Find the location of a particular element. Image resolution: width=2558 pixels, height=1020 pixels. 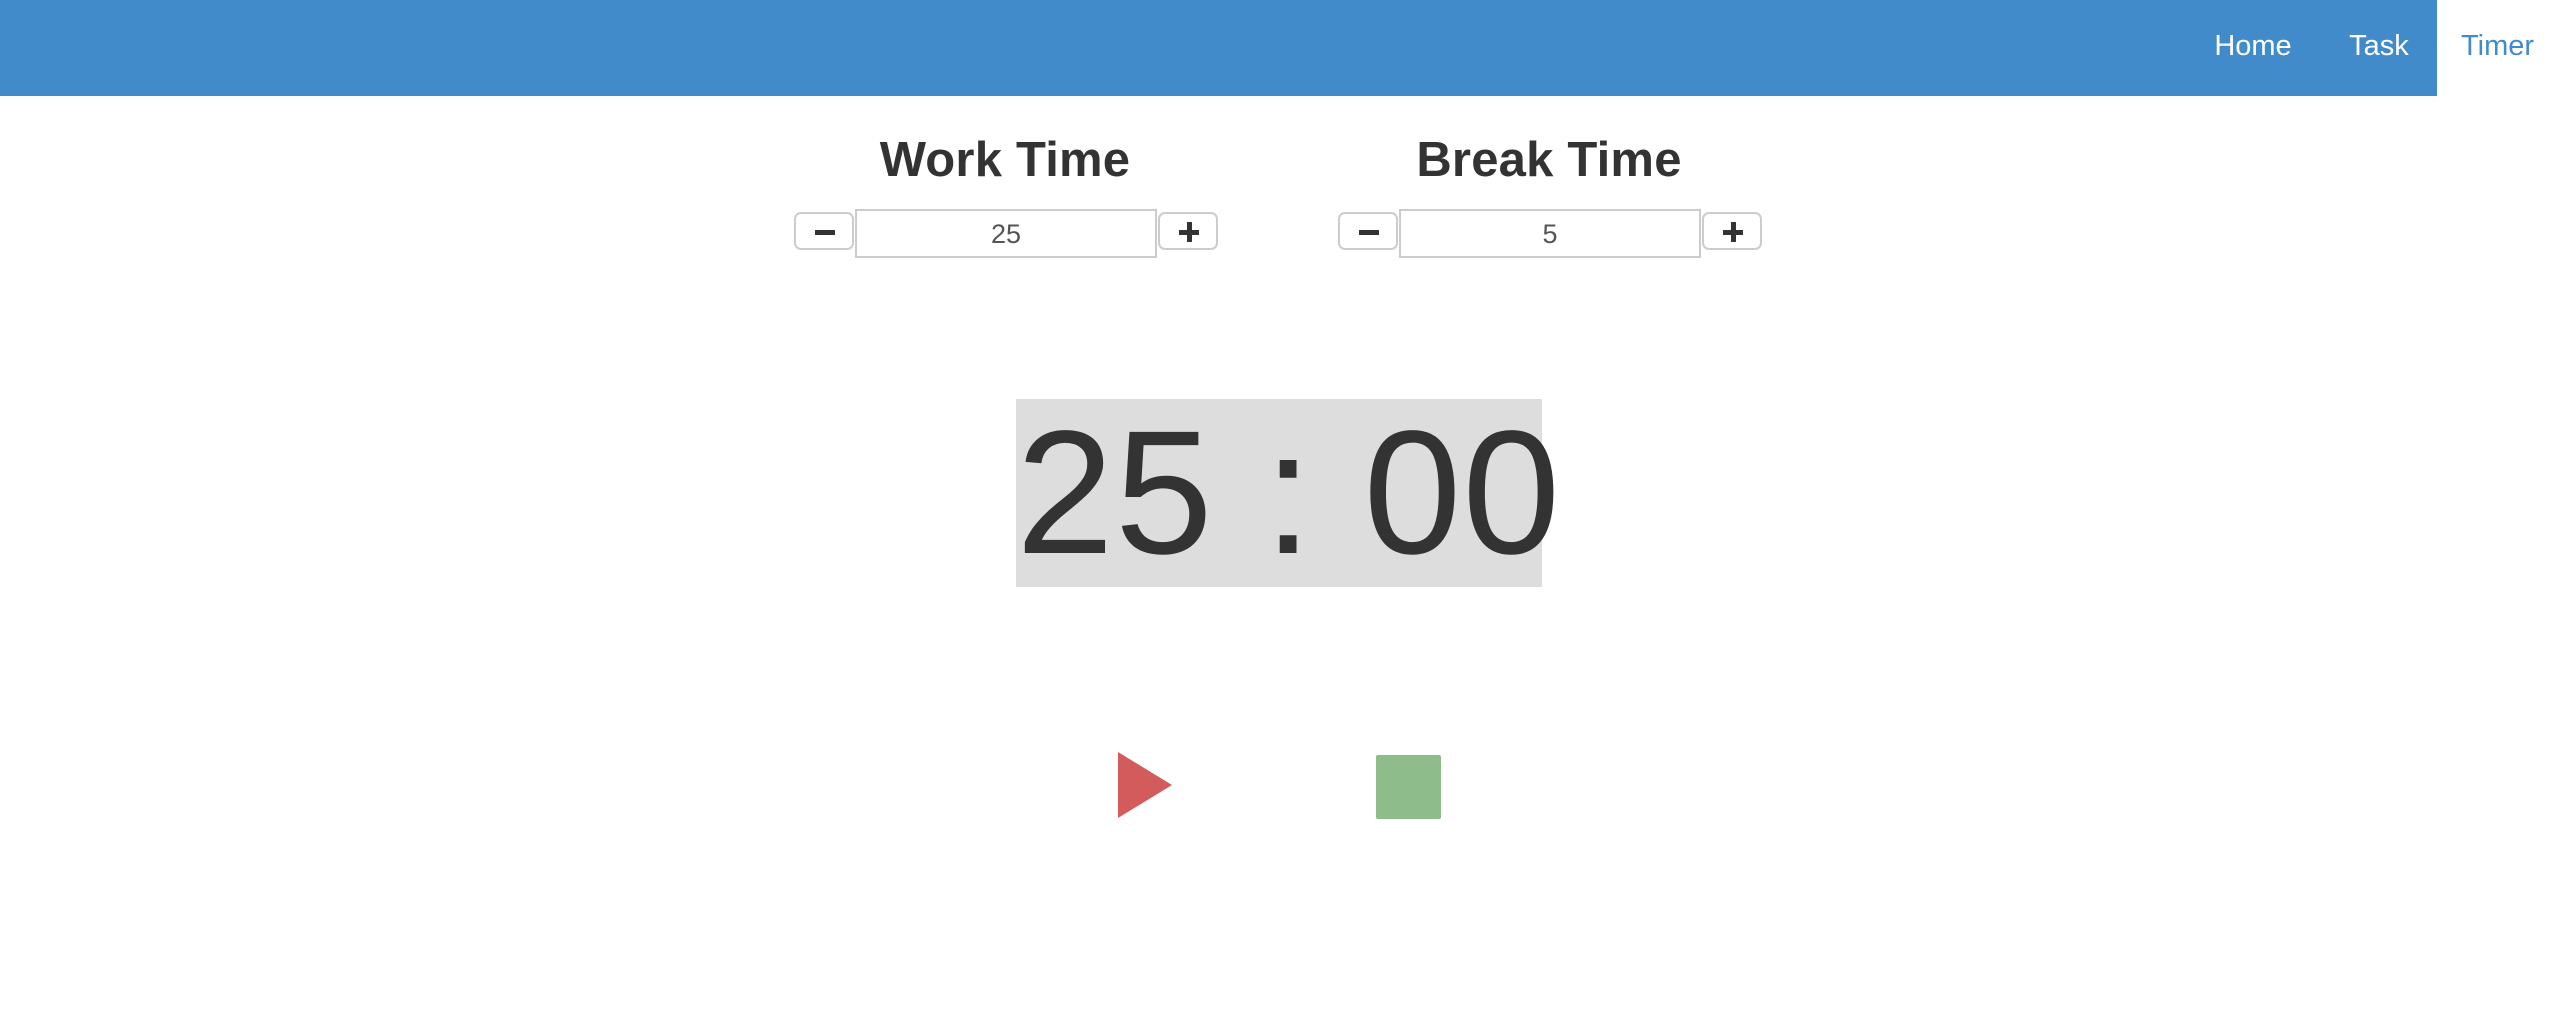

break-time-title: Break Time is located at coordinates (1549, 160).